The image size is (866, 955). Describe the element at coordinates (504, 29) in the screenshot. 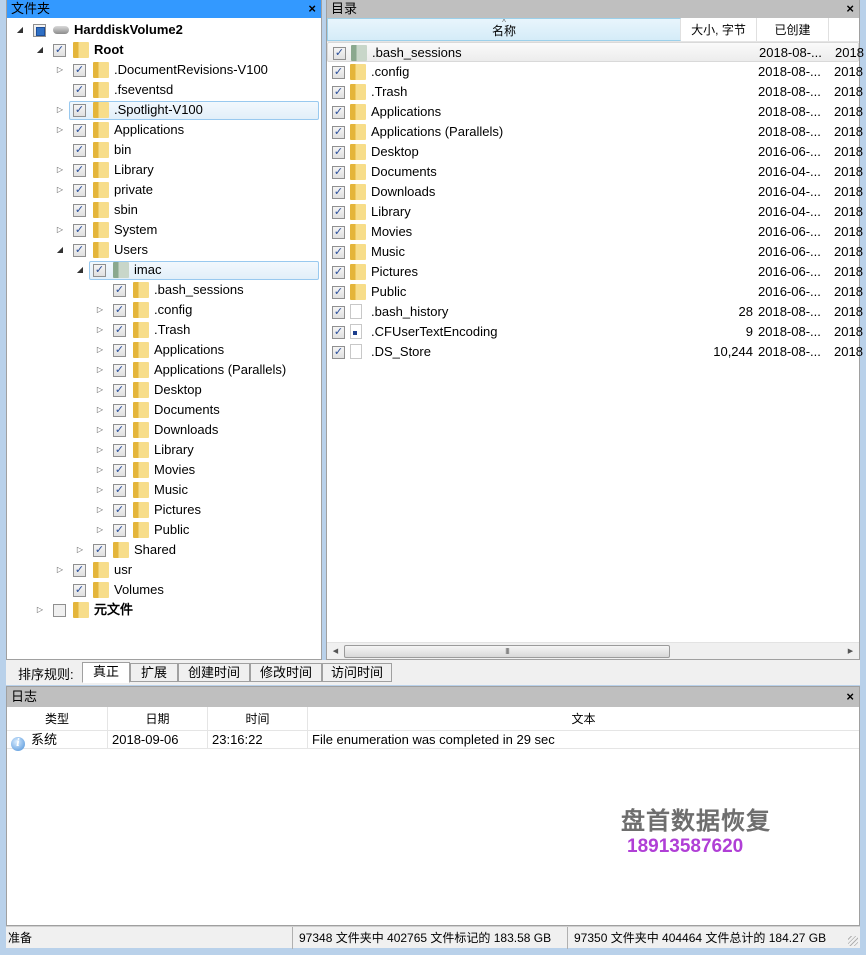

I see `column-name: ^ 名称` at that location.